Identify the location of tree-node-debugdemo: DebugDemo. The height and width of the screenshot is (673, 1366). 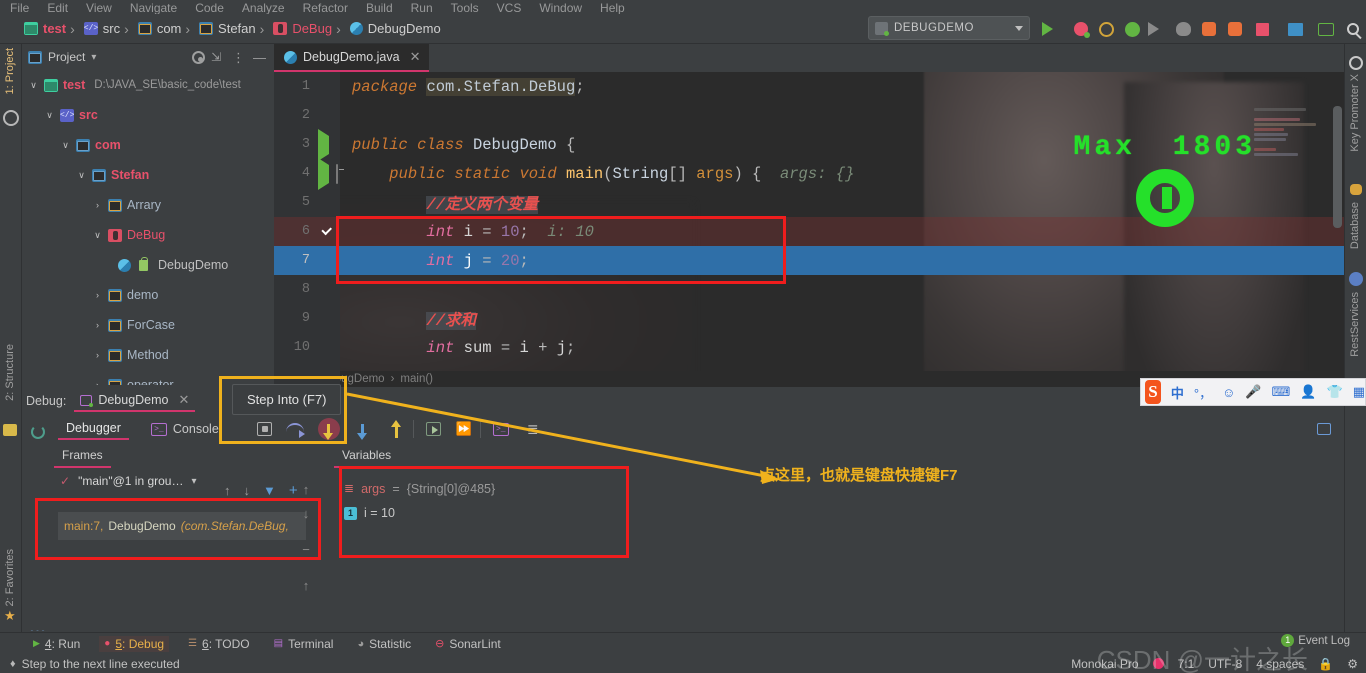
(148, 265).